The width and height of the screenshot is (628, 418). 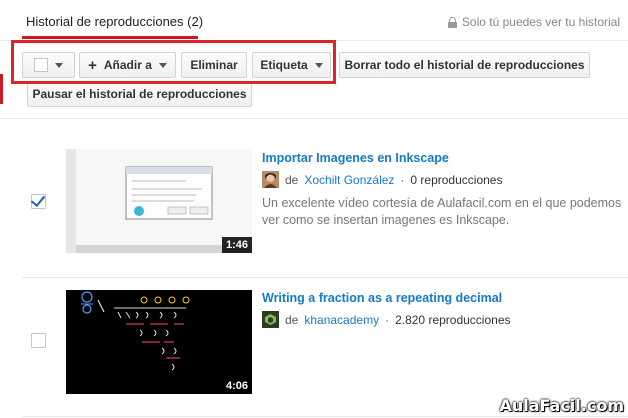 What do you see at coordinates (1, 89) in the screenshot?
I see `side-accent-bar` at bounding box center [1, 89].